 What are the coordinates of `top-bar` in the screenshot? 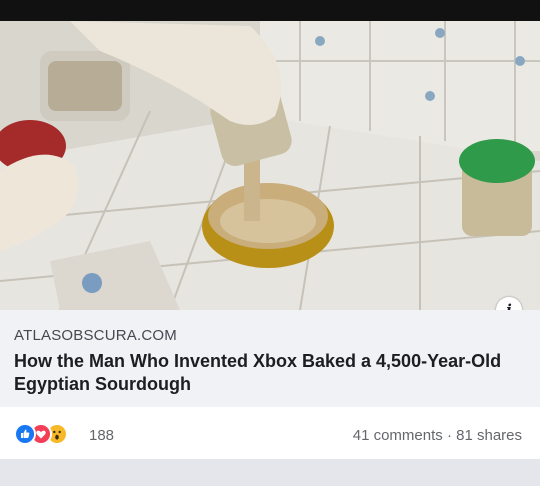 It's located at (270, 10).